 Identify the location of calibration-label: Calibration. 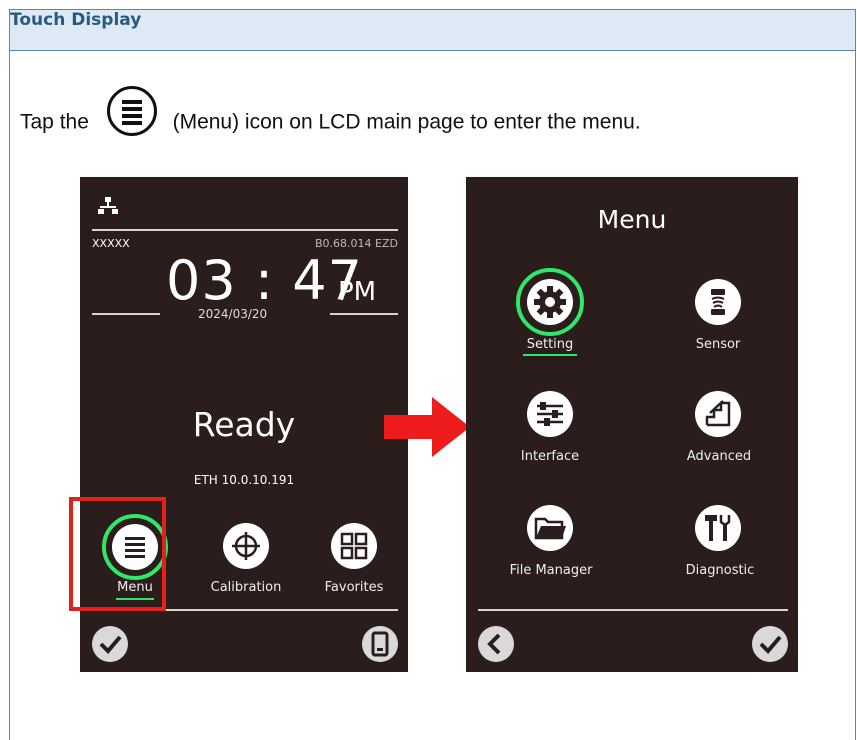
(246, 587).